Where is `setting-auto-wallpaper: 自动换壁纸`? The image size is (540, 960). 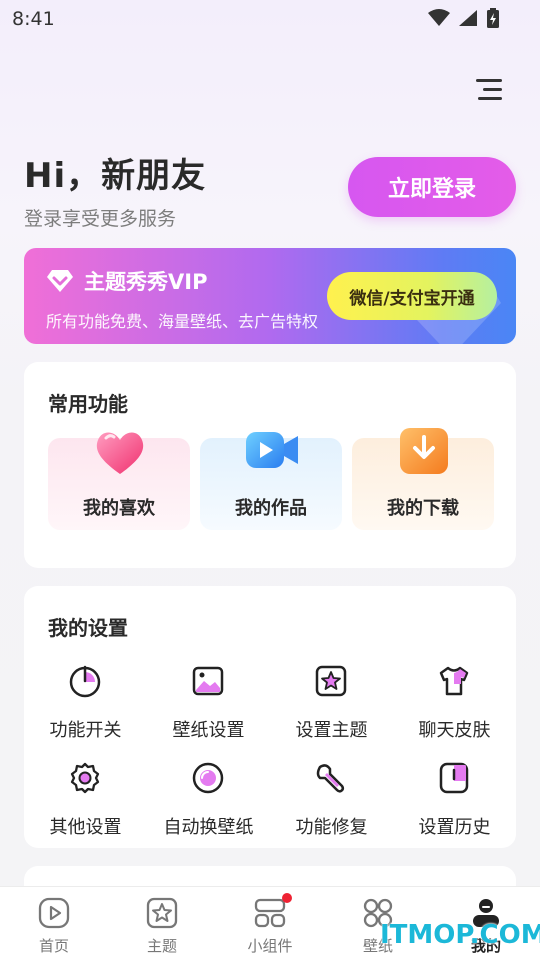
setting-auto-wallpaper: 自动换壁纸 is located at coordinates (208, 801).